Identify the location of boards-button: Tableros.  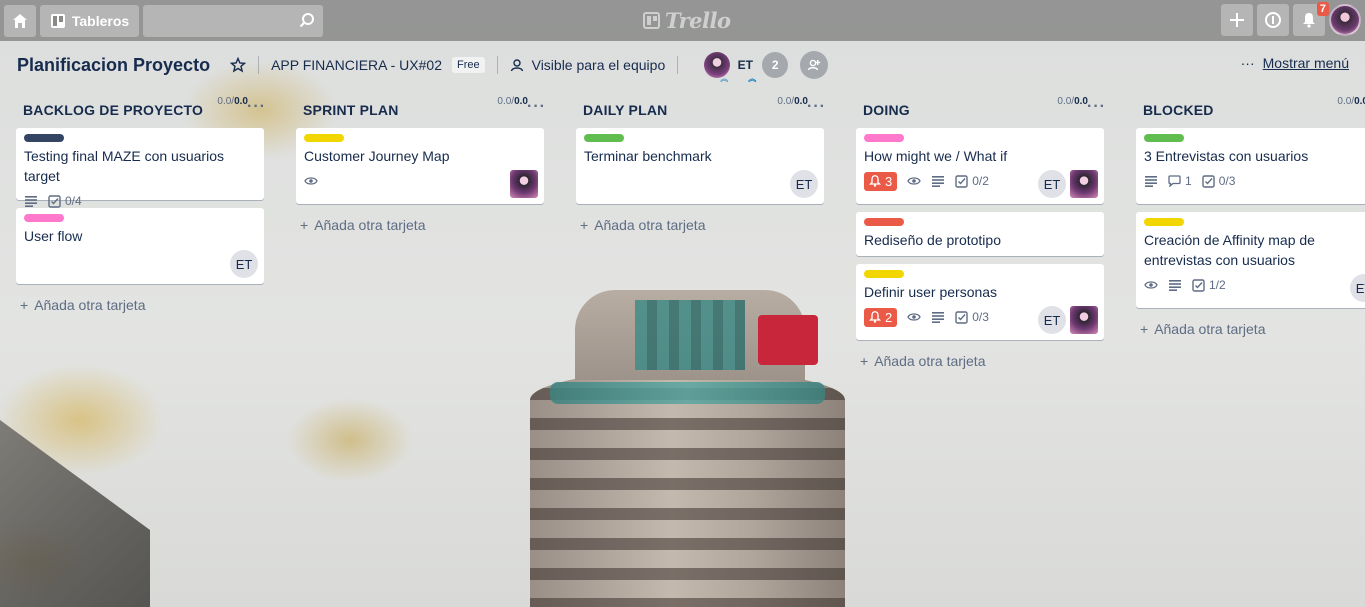
(89, 20).